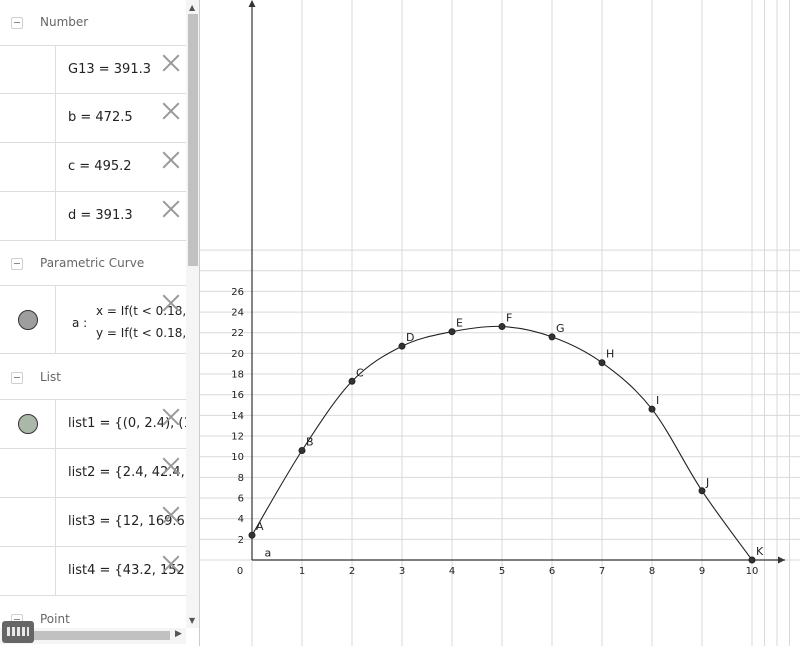 Image resolution: width=800 pixels, height=646 pixels. I want to click on algebra-expression: c = 495.2, so click(100, 166).